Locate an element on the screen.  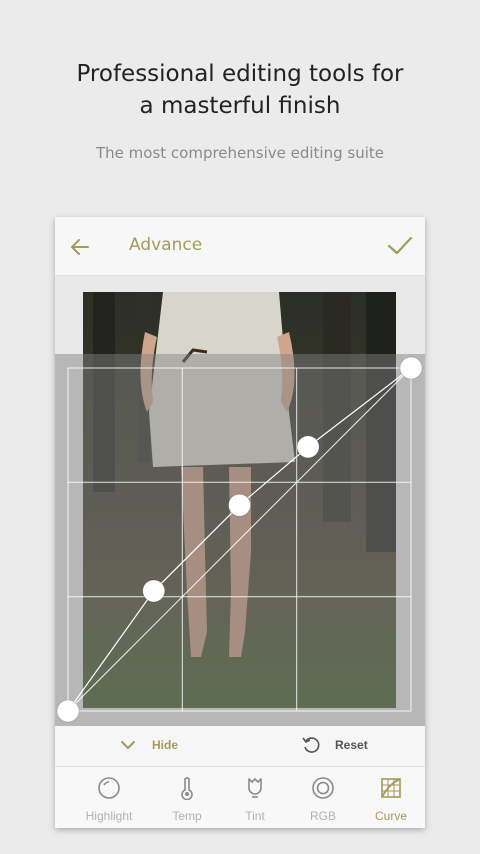
tool-temp: Temp is located at coordinates (187, 797).